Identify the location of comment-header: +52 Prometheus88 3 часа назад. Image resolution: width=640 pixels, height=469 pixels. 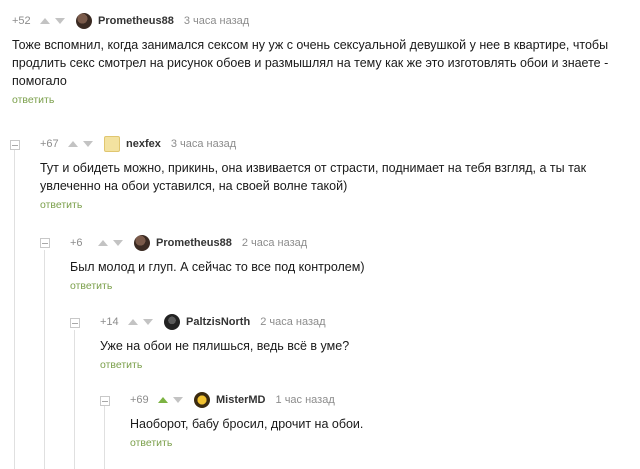
(322, 21).